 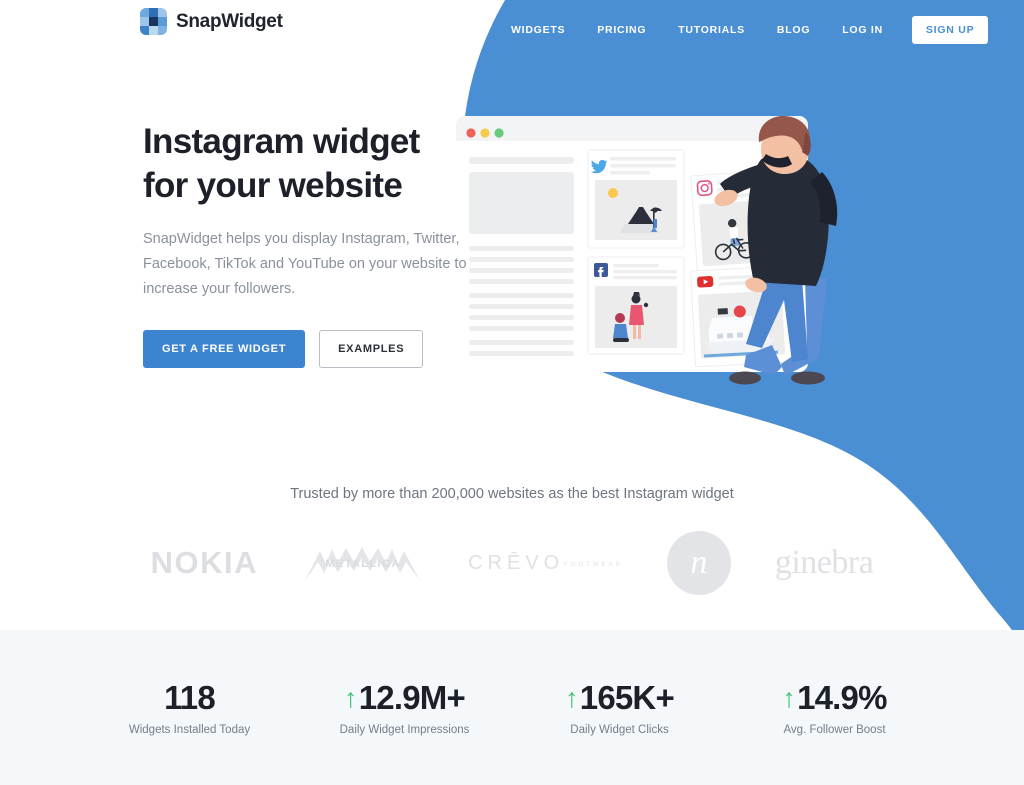 I want to click on get-free-widget-button: GET A FREE WIDGET, so click(x=224, y=348).